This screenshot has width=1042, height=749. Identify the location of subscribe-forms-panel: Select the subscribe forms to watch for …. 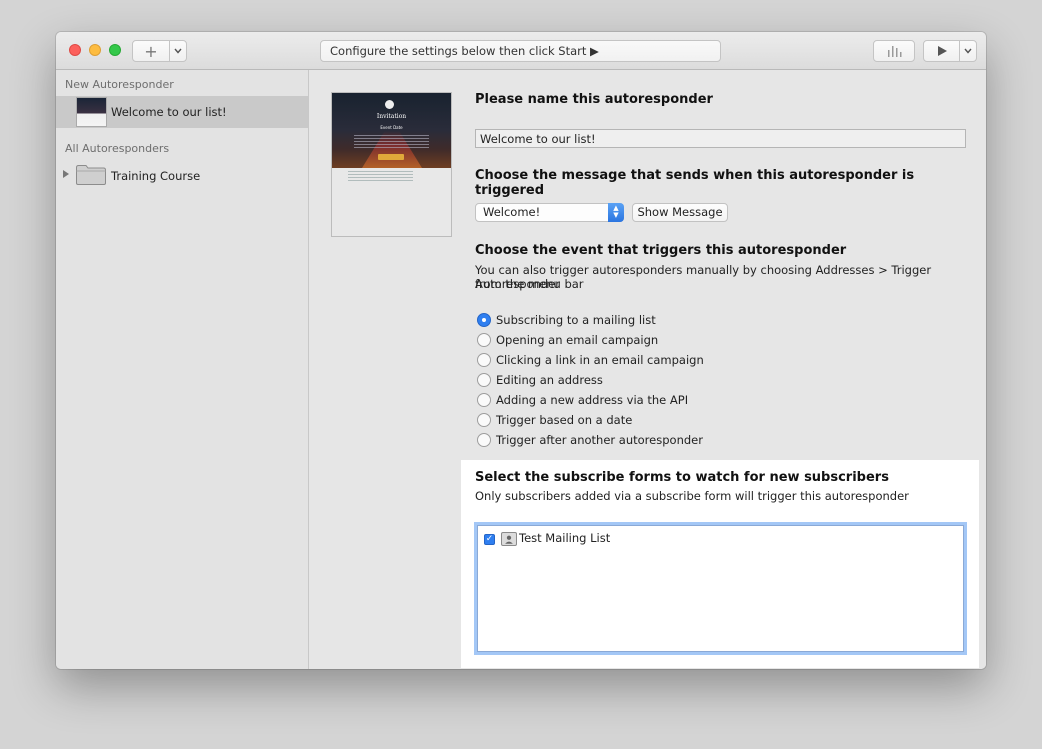
(720, 564).